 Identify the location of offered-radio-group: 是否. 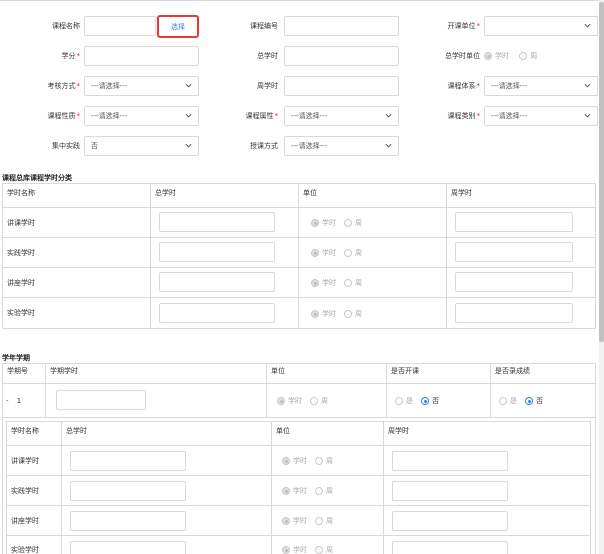
(421, 401).